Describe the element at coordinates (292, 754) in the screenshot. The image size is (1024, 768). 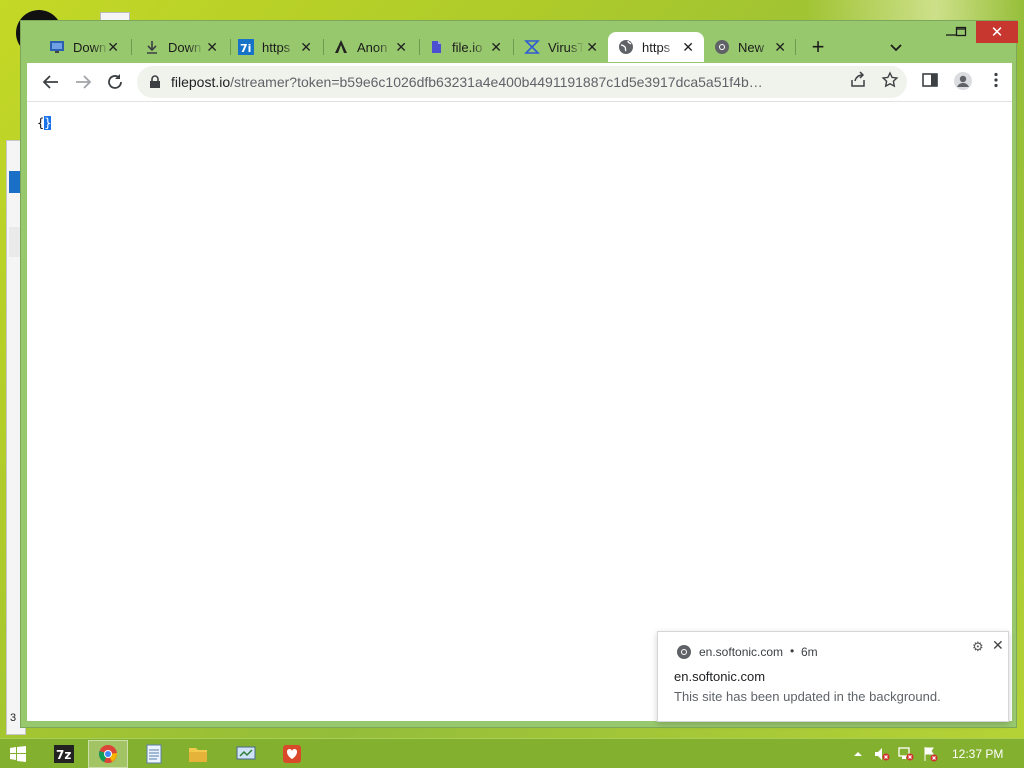
I see `app-icon` at that location.